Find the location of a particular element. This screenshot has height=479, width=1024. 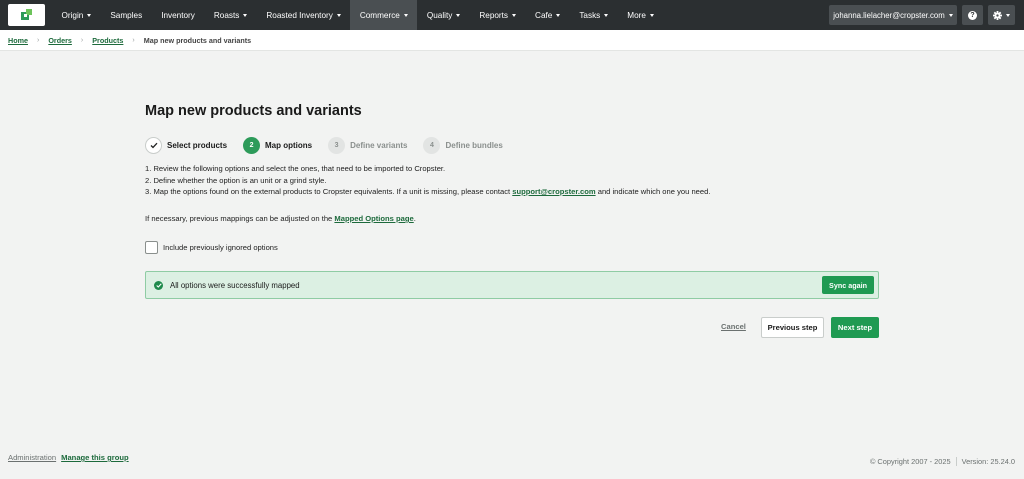

help-button: ? is located at coordinates (972, 15).